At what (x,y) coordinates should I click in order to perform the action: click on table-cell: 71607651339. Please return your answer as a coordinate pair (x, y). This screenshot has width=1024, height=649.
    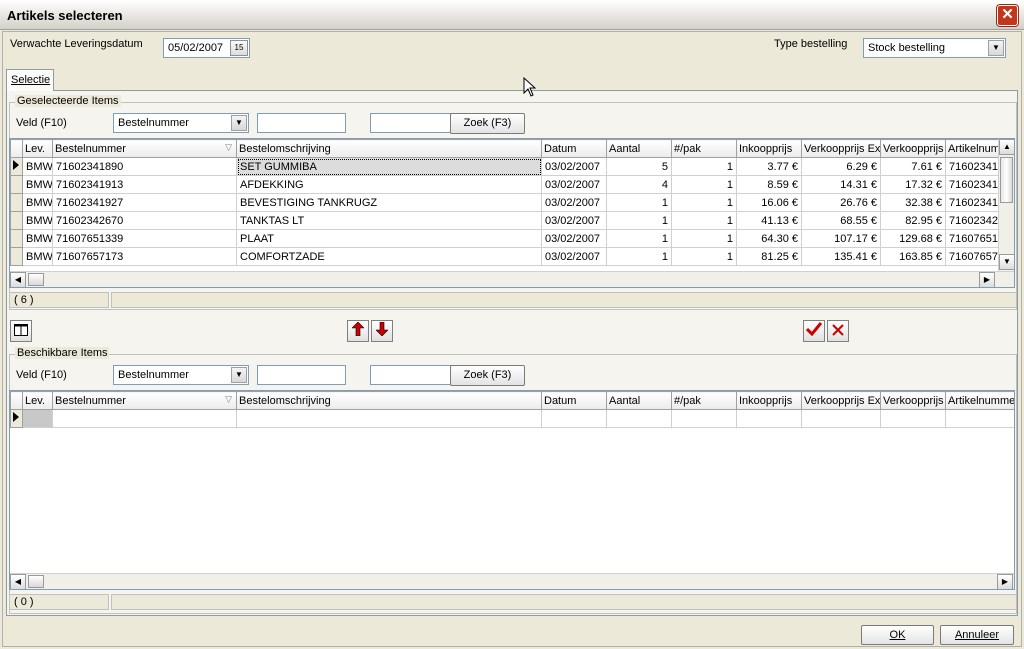
    Looking at the image, I should click on (144, 238).